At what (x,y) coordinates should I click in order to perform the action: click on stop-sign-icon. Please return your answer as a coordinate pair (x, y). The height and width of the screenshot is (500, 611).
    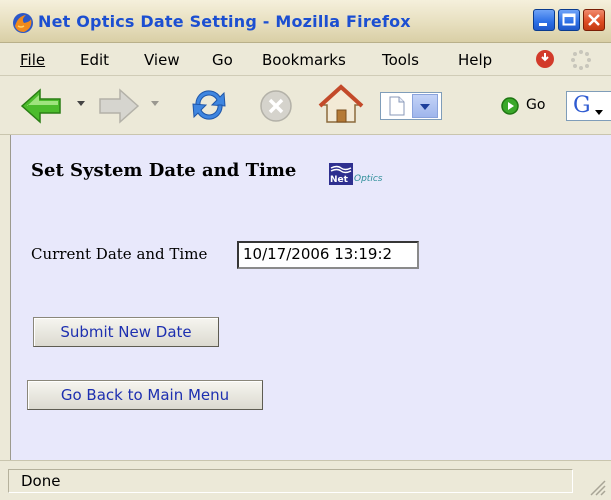
    Looking at the image, I should click on (545, 59).